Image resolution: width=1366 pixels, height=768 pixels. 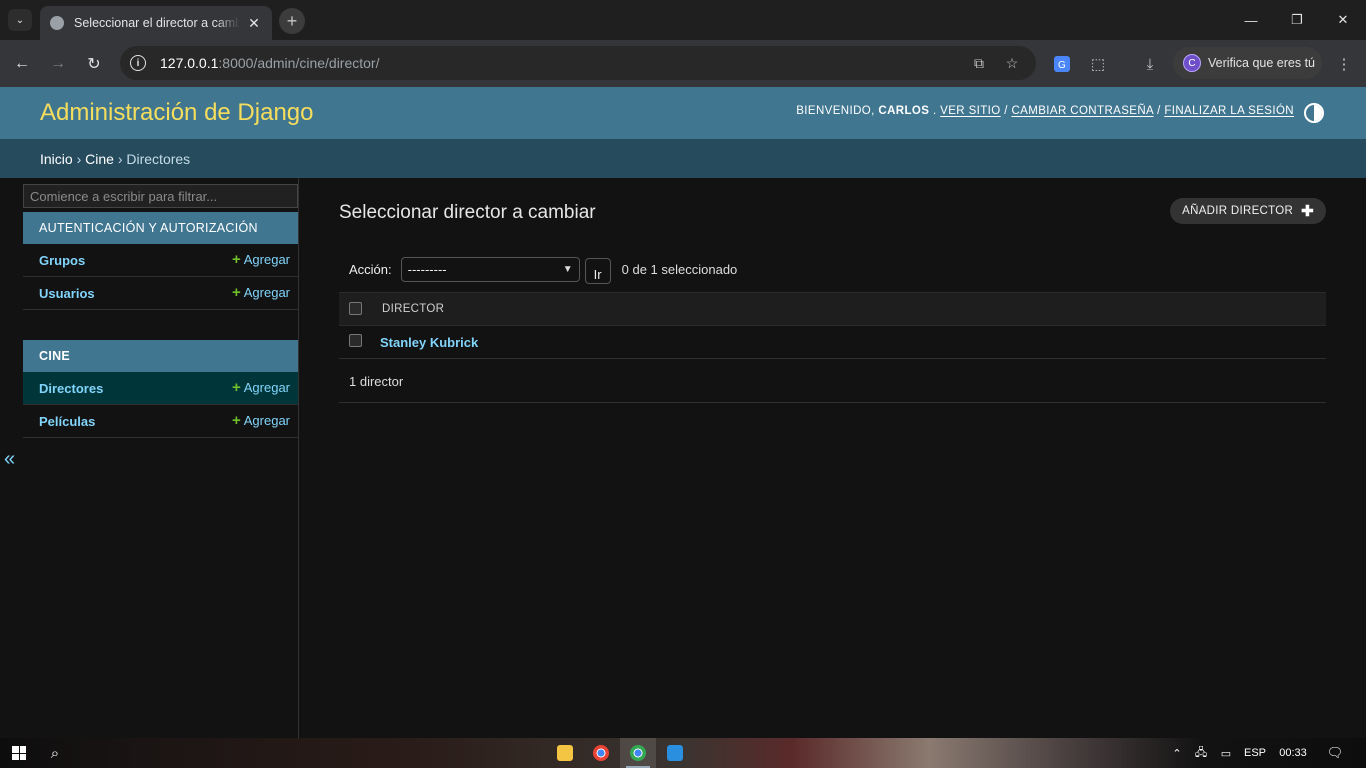 I want to click on paginator: 1 director, so click(x=832, y=381).